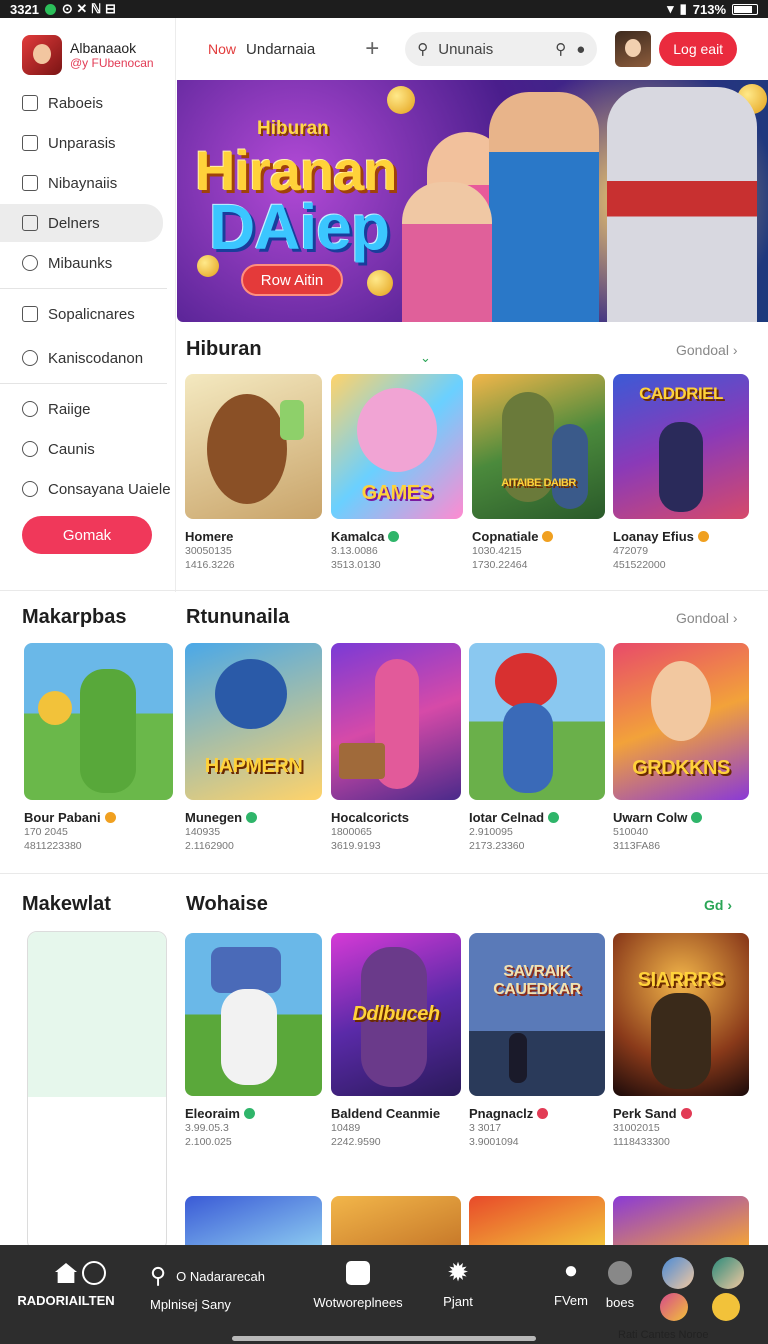 Image resolution: width=768 pixels, height=1344 pixels. What do you see at coordinates (87, 49) in the screenshot?
I see `profile: Albanaaok @y FUbenocan` at bounding box center [87, 49].